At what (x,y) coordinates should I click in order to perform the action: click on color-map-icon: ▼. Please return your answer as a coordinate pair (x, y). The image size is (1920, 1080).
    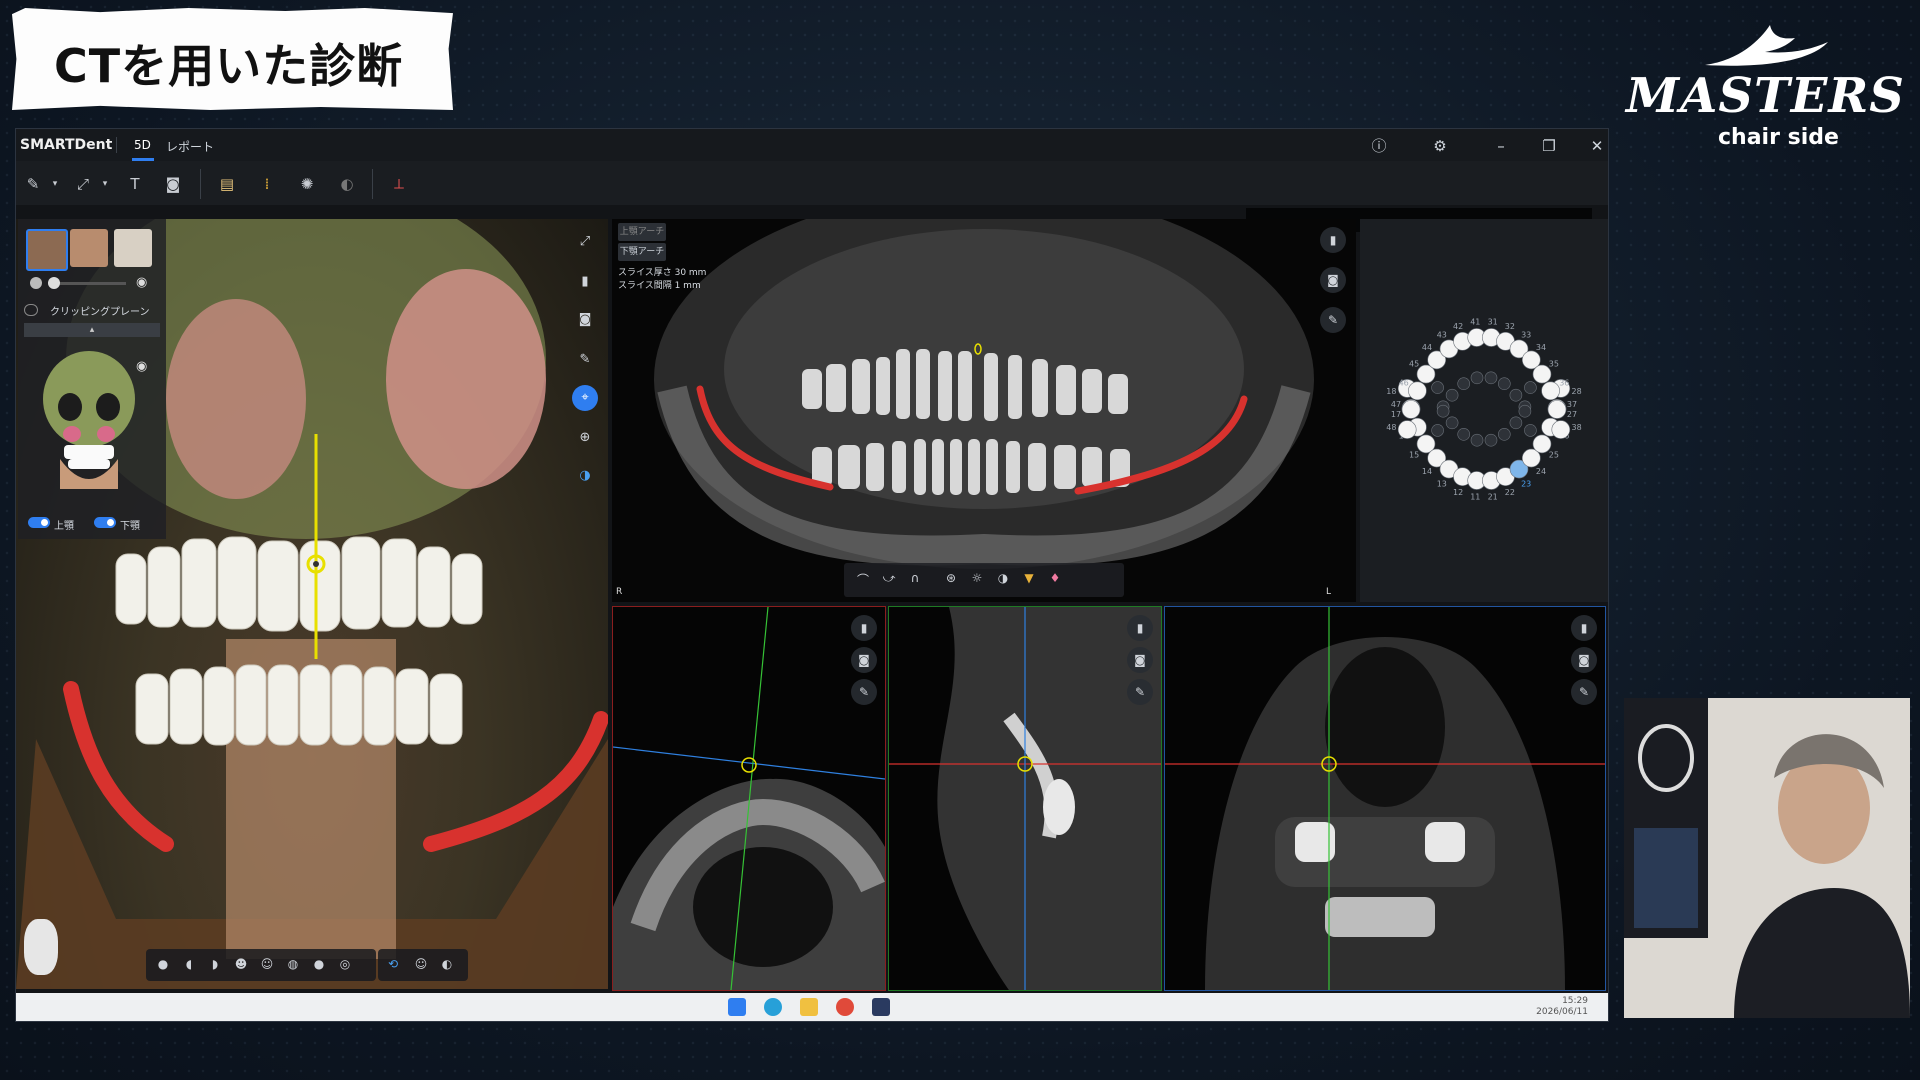
    Looking at the image, I should click on (1029, 580).